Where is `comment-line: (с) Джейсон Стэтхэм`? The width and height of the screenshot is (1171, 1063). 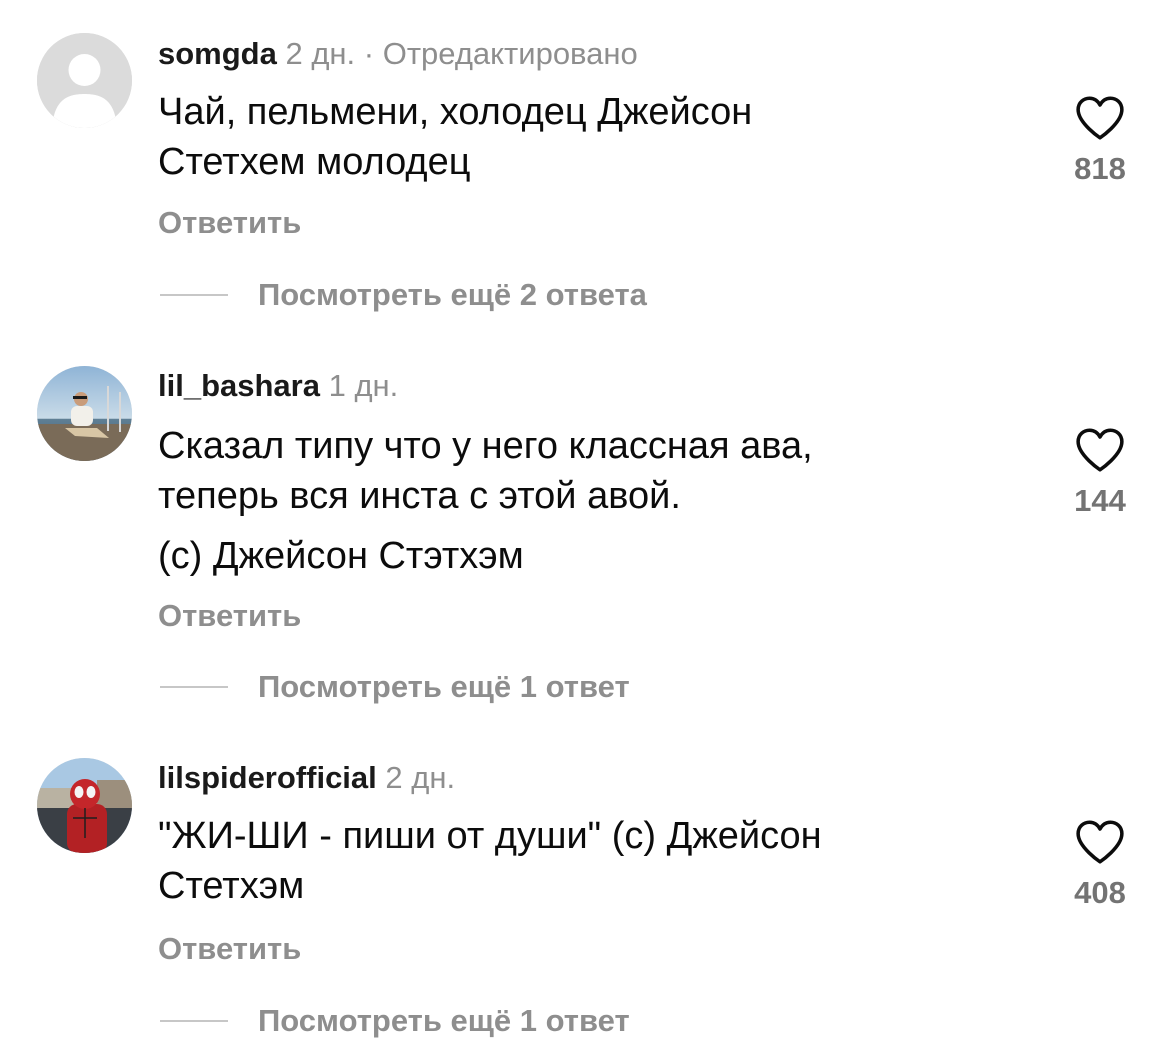 comment-line: (с) Джейсон Стэтхэм is located at coordinates (341, 556).